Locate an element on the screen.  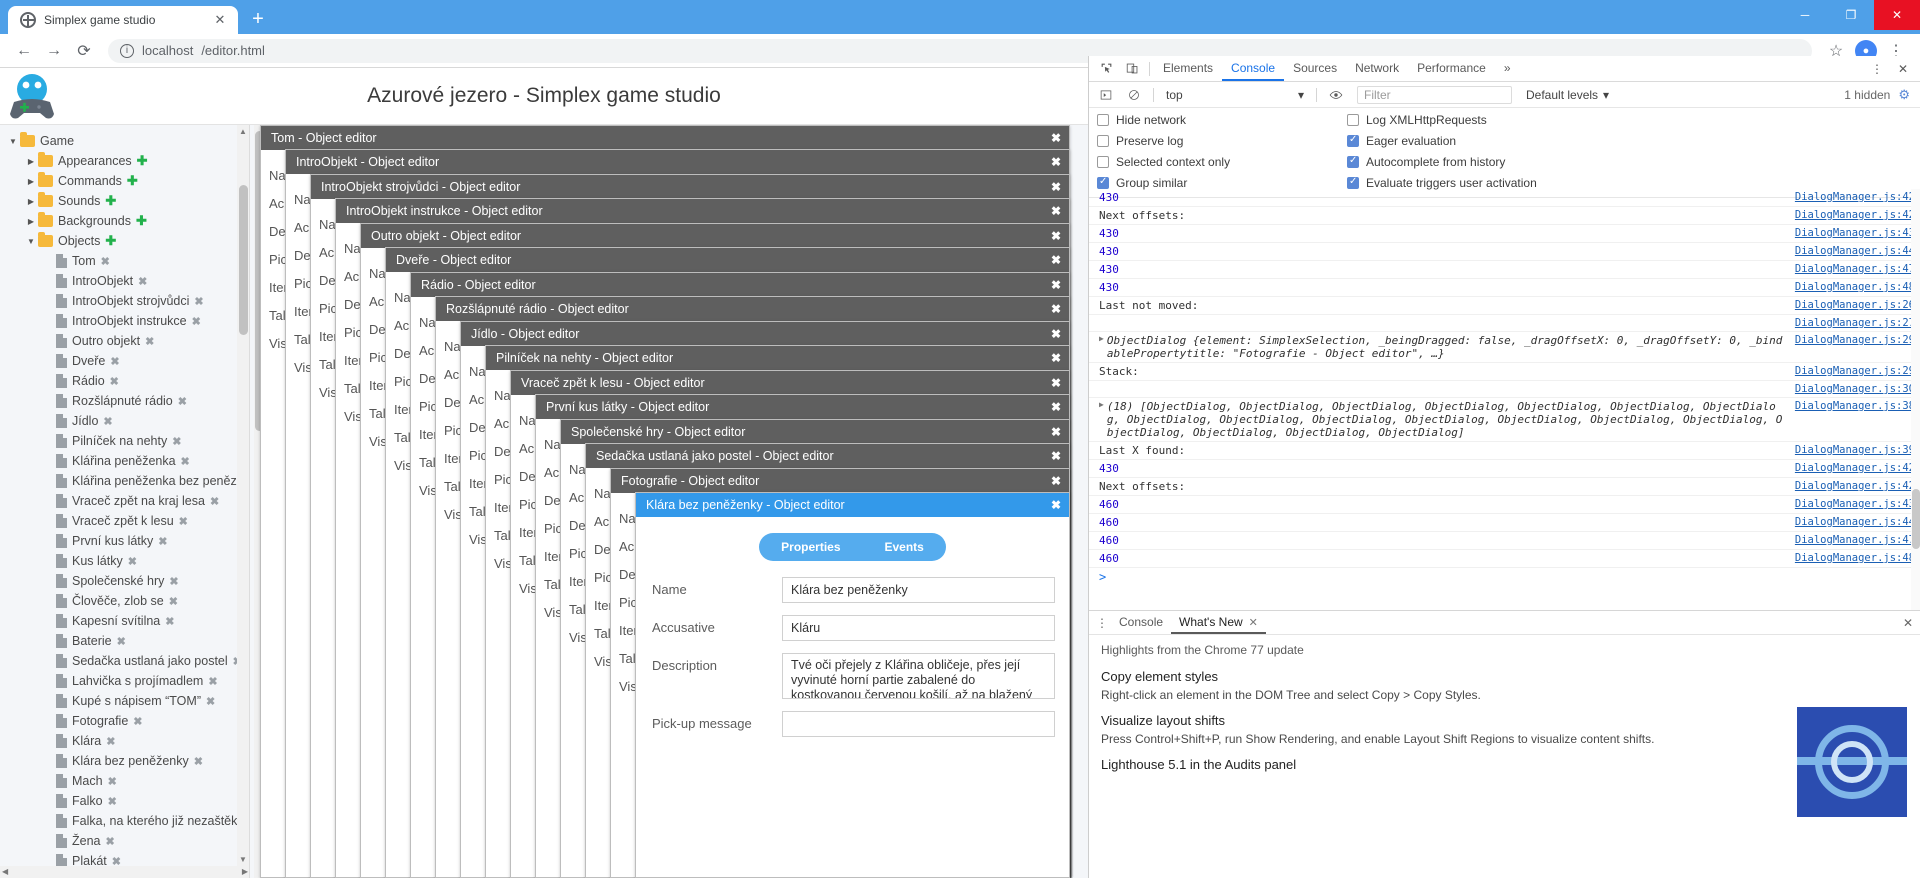
tree-item: Klára bez peněženky ✖ is located at coordinates (124, 761).